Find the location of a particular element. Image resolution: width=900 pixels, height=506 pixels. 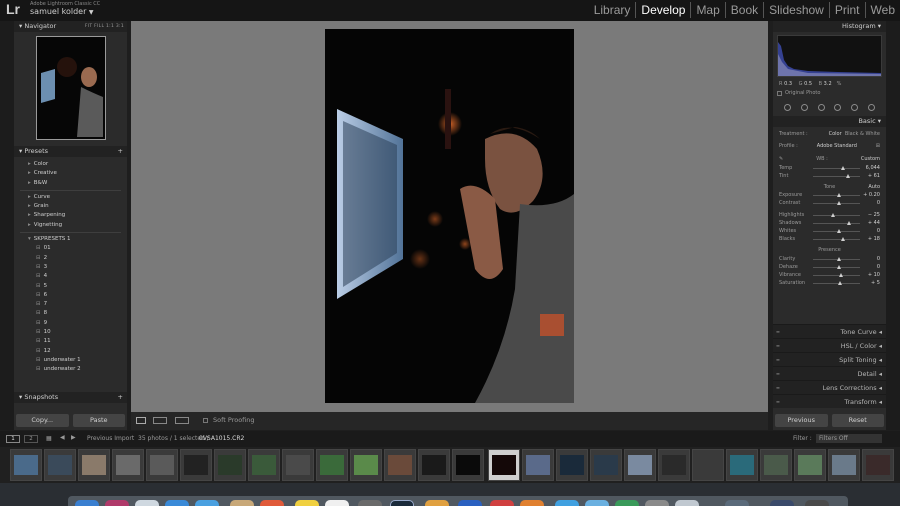

forward-arrow-icon: ▶ is located at coordinates (73, 437).